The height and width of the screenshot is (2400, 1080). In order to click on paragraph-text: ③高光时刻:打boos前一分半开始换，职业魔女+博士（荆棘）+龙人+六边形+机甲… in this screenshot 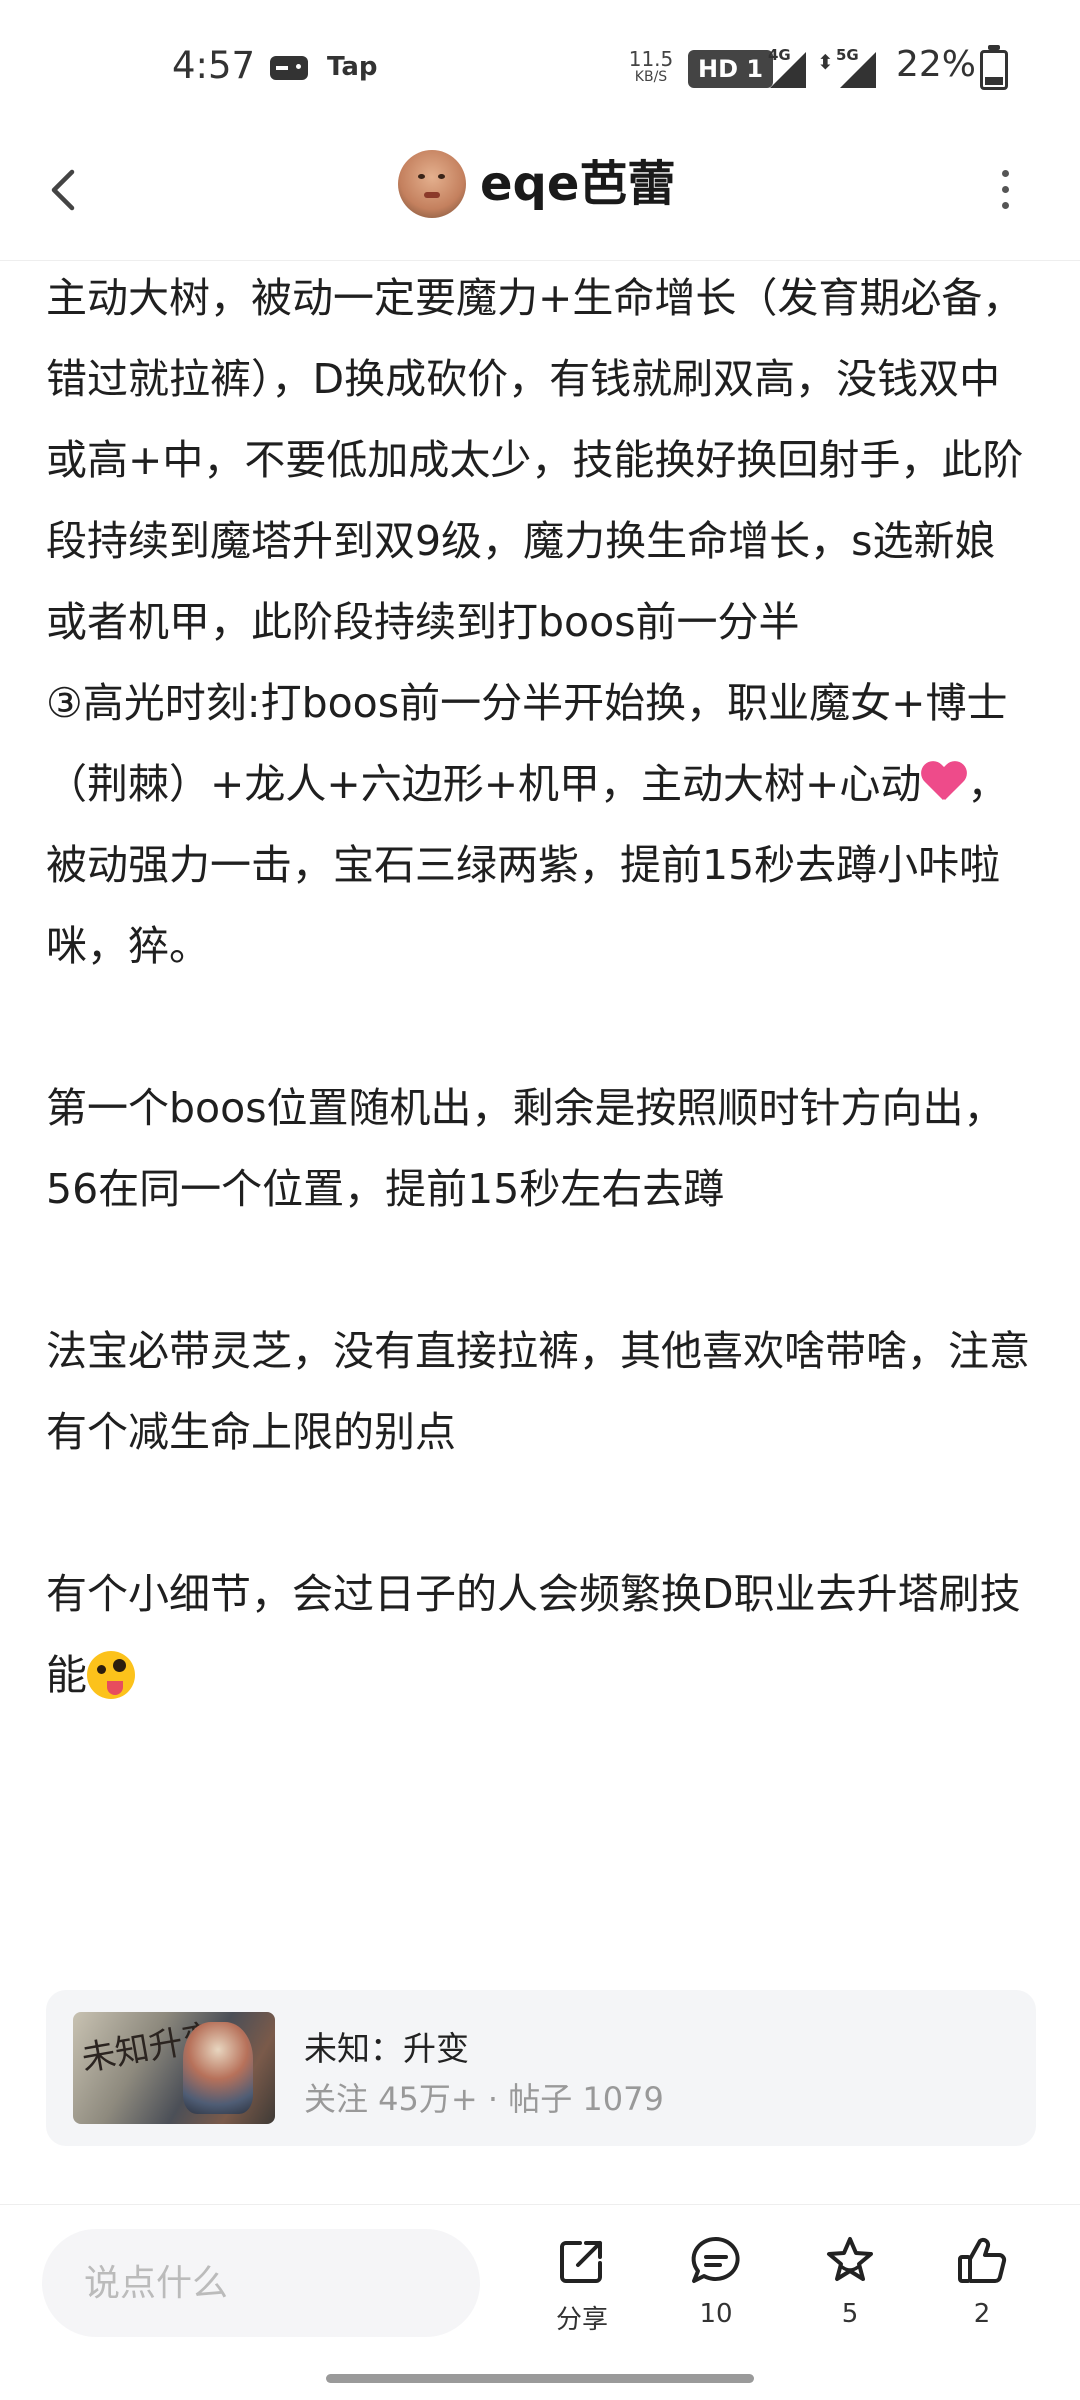, I will do `click(527, 743)`.